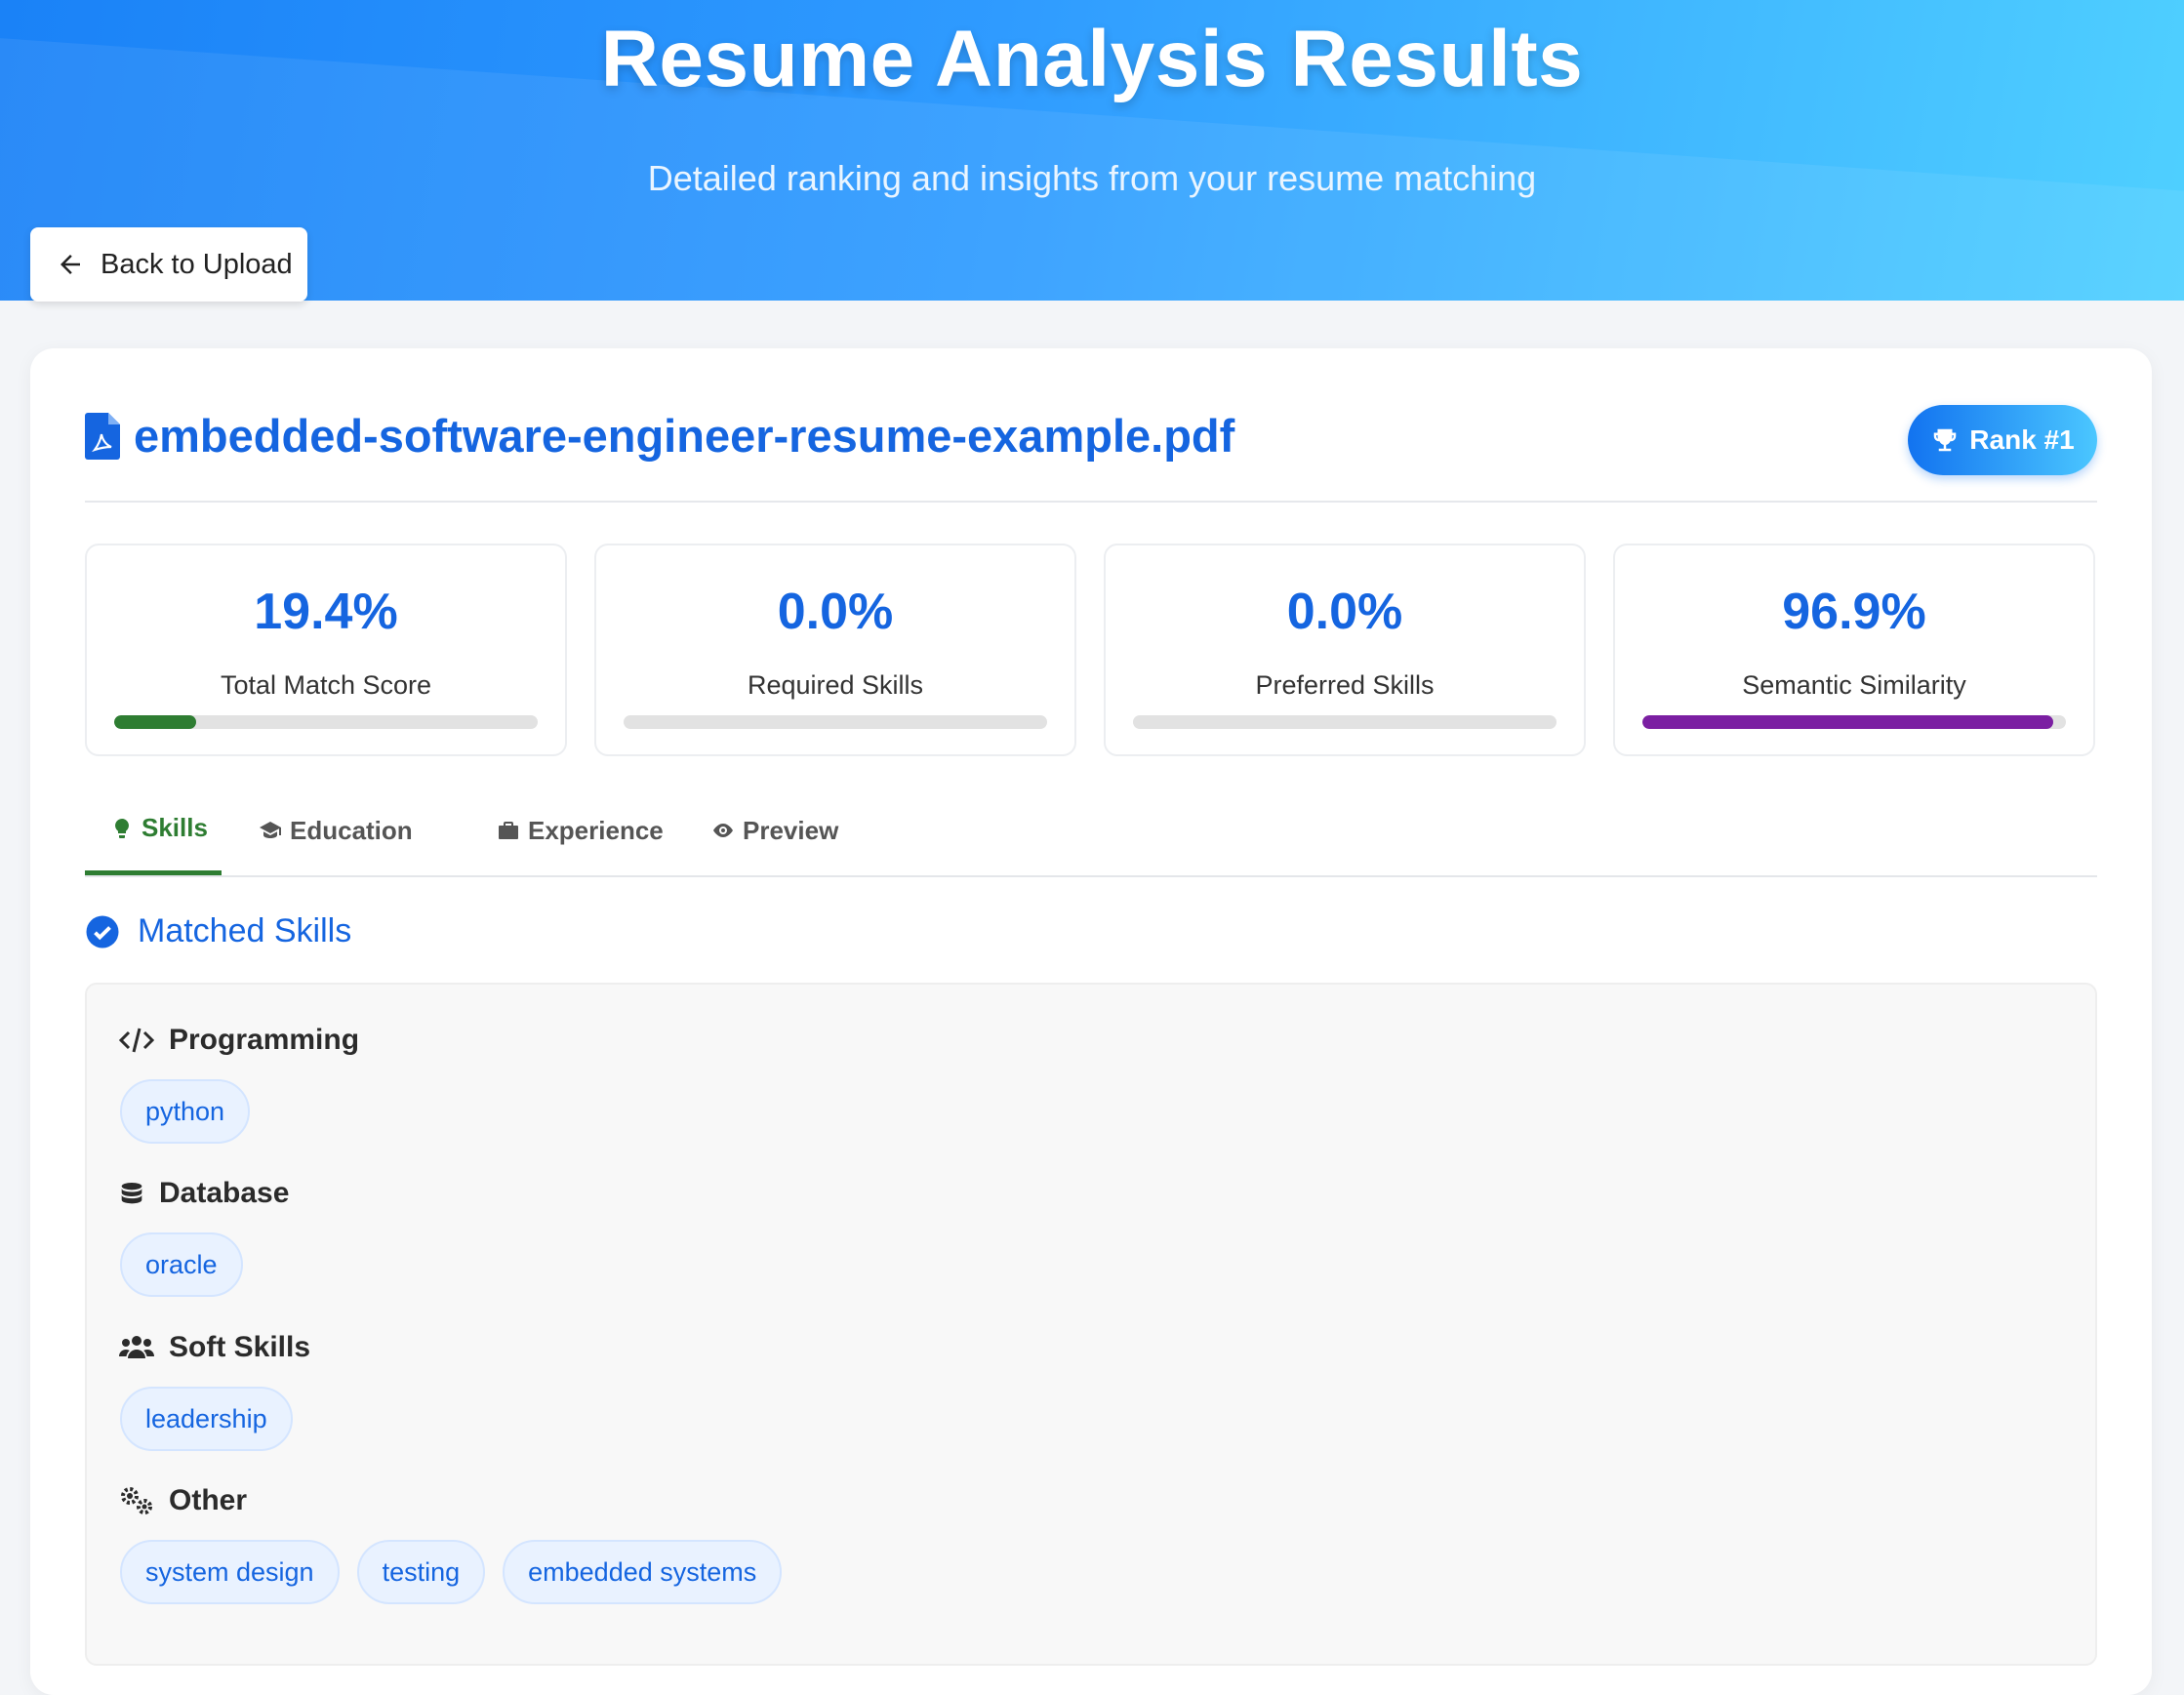  What do you see at coordinates (1092, 59) in the screenshot?
I see `page-title: Resume Analysis Results` at bounding box center [1092, 59].